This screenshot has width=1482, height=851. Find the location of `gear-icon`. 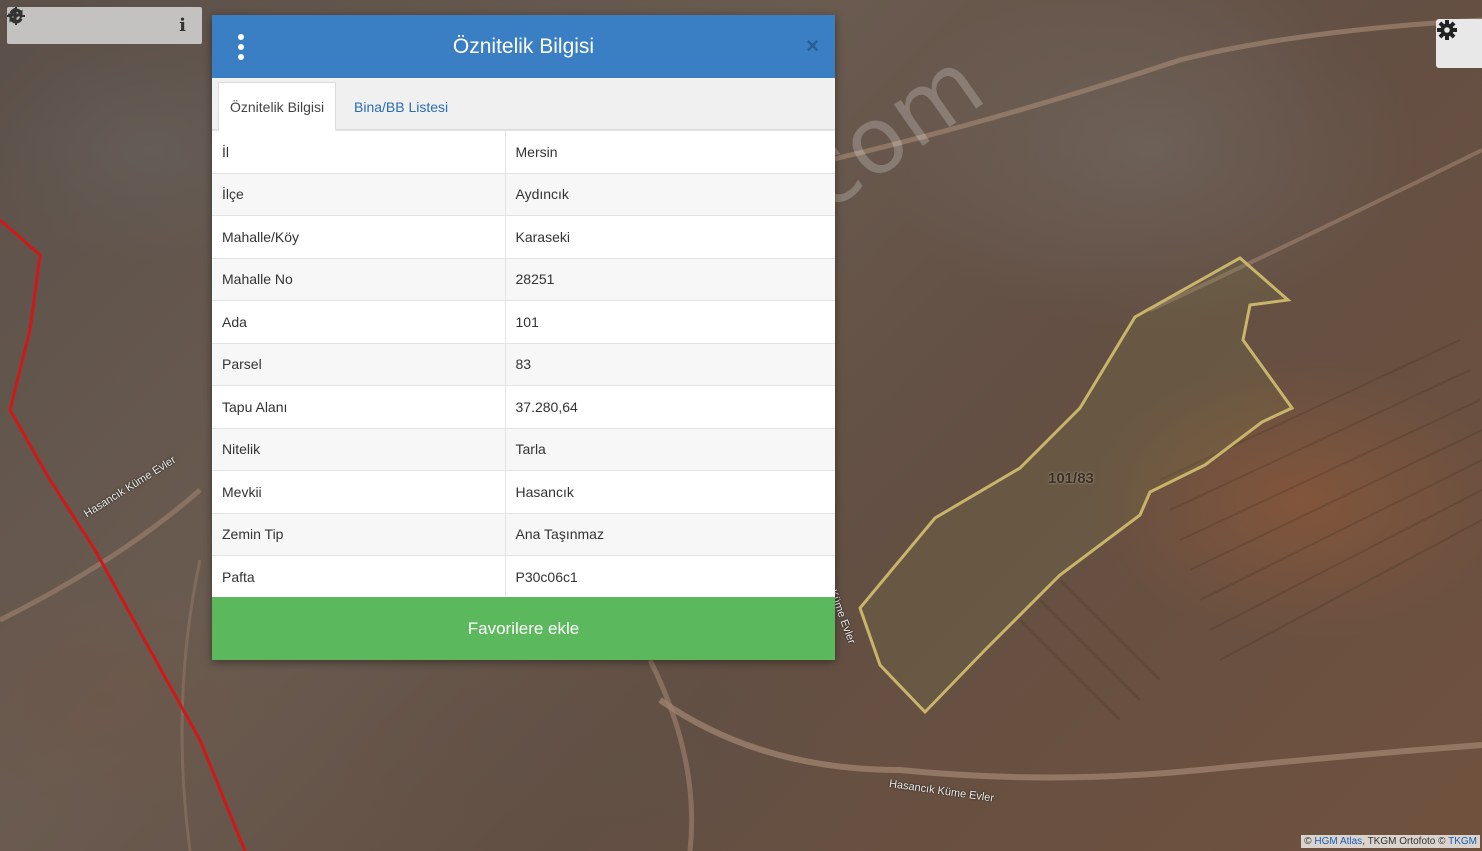

gear-icon is located at coordinates (1447, 30).